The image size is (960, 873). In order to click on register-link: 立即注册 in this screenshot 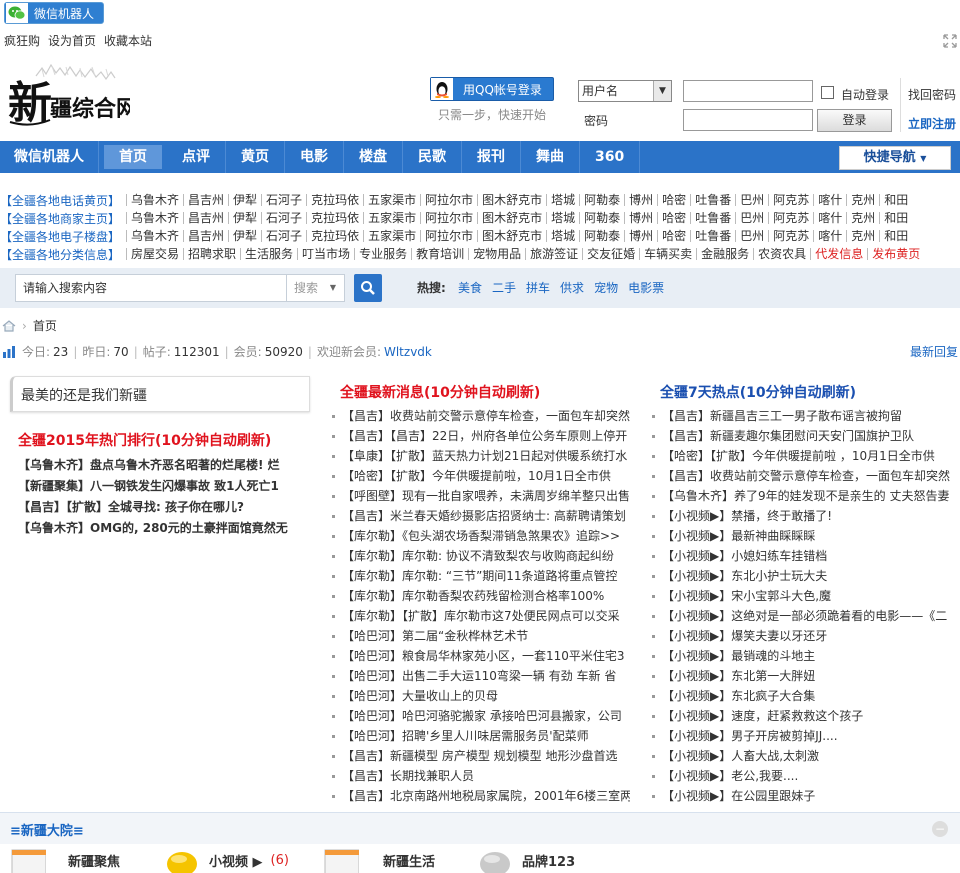, I will do `click(932, 123)`.